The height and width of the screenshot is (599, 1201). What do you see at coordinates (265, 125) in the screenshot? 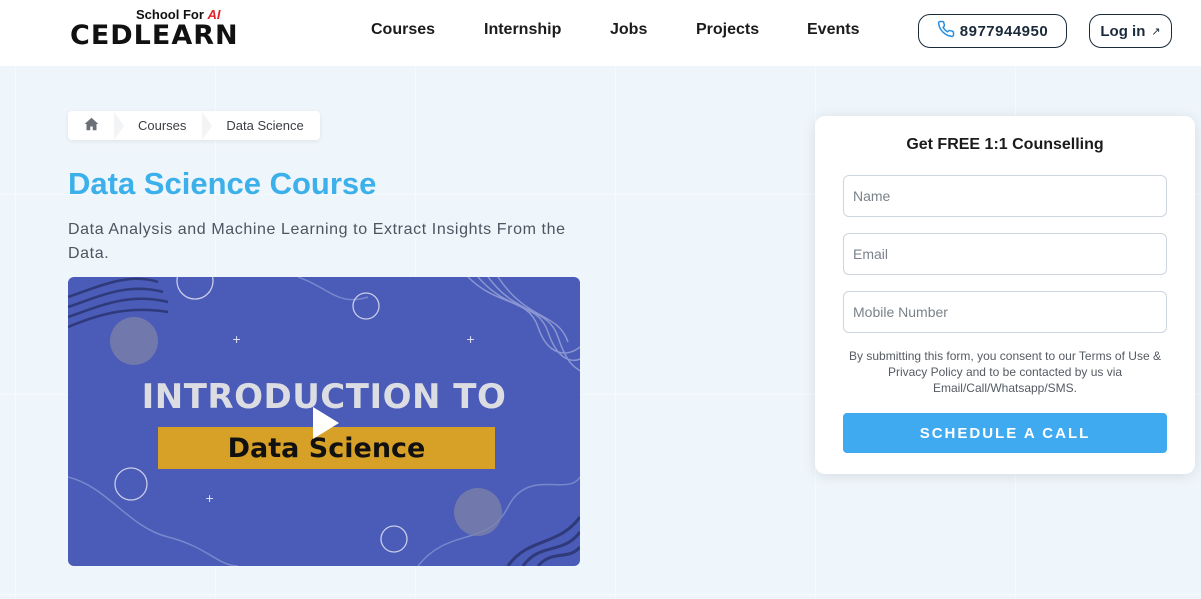
I see `breadcrumb-data-science: Data Science` at bounding box center [265, 125].